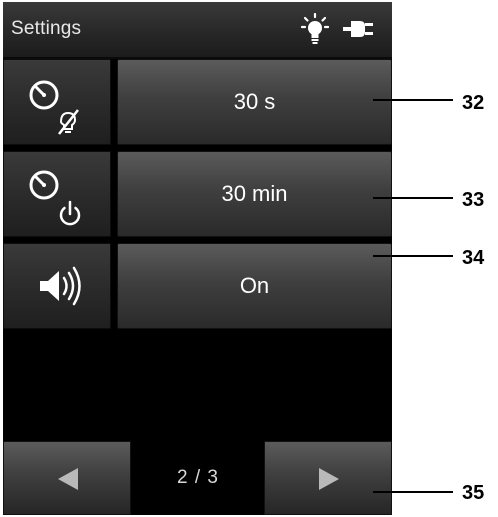  Describe the element at coordinates (358, 31) in the screenshot. I see `power-plug-icon` at that location.